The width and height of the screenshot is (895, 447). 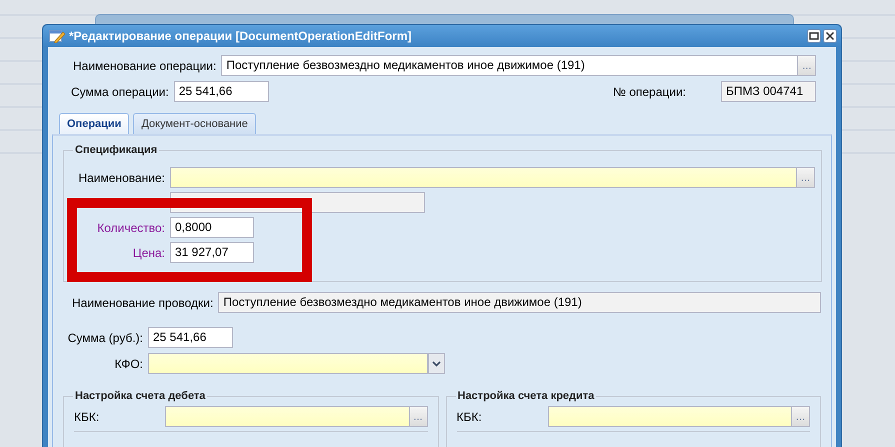 What do you see at coordinates (116, 150) in the screenshot?
I see `group-title: Спецификация` at bounding box center [116, 150].